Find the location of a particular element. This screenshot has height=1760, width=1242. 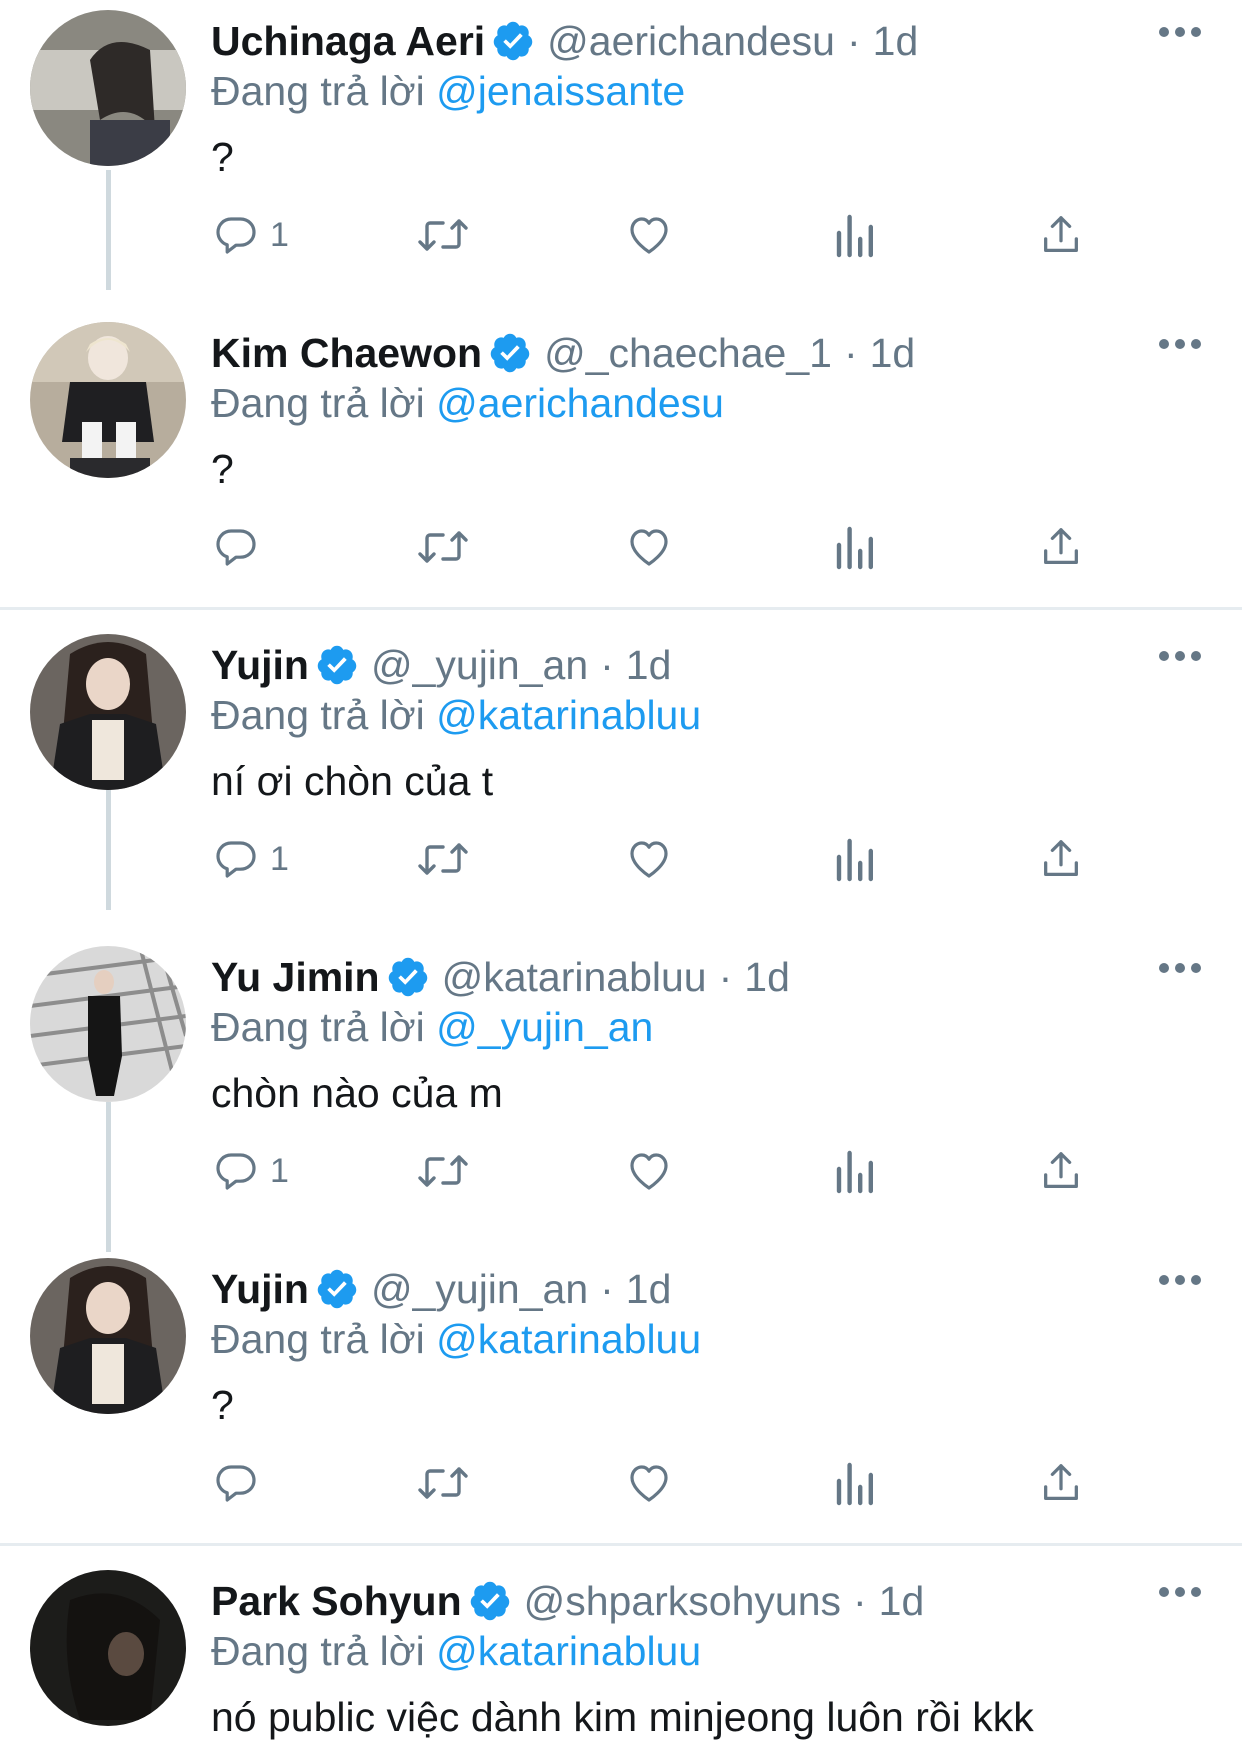

handle: @aerichandesu is located at coordinates (691, 41).